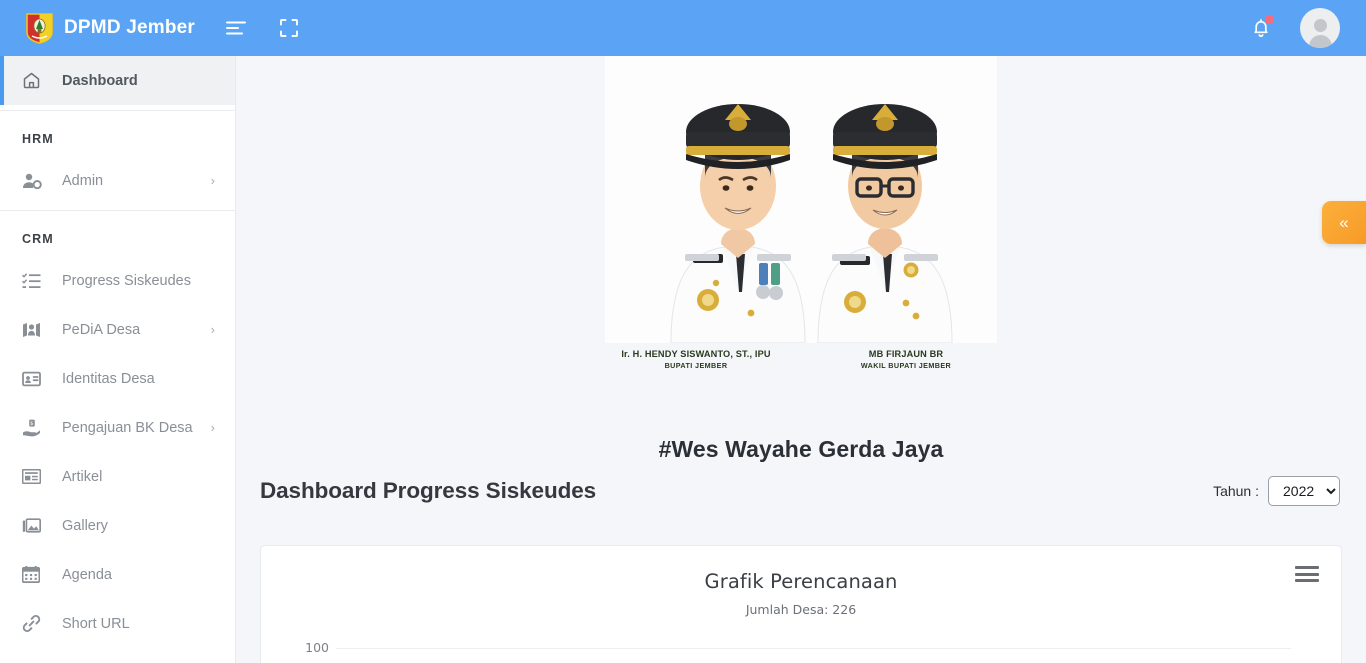 Image resolution: width=1366 pixels, height=663 pixels. Describe the element at coordinates (683, 28) in the screenshot. I see `top-navbar: DPMD Jember` at that location.